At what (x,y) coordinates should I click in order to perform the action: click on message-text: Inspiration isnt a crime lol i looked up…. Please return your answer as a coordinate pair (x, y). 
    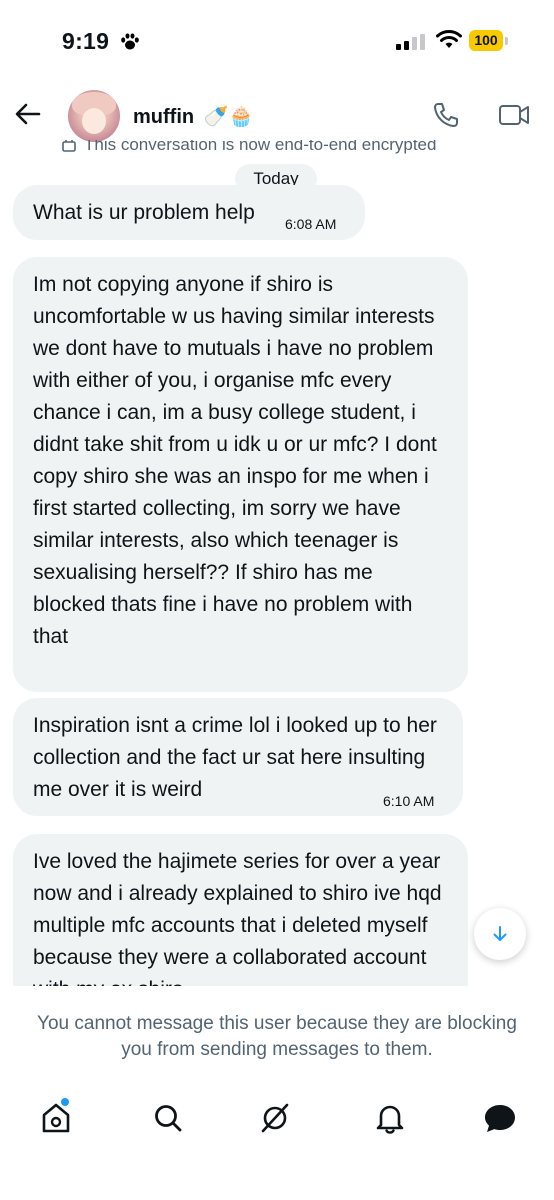
    Looking at the image, I should click on (235, 757).